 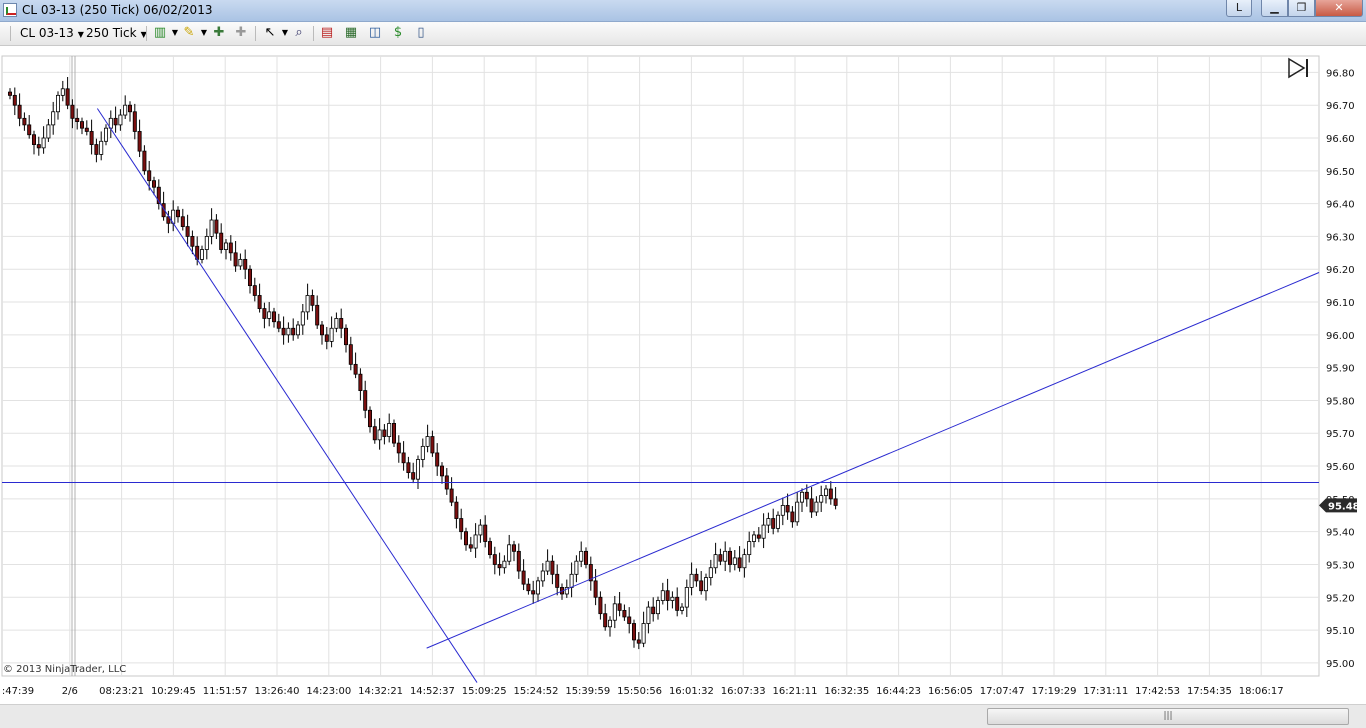 I want to click on price-axis-label: 95.30, so click(x=1340, y=565).